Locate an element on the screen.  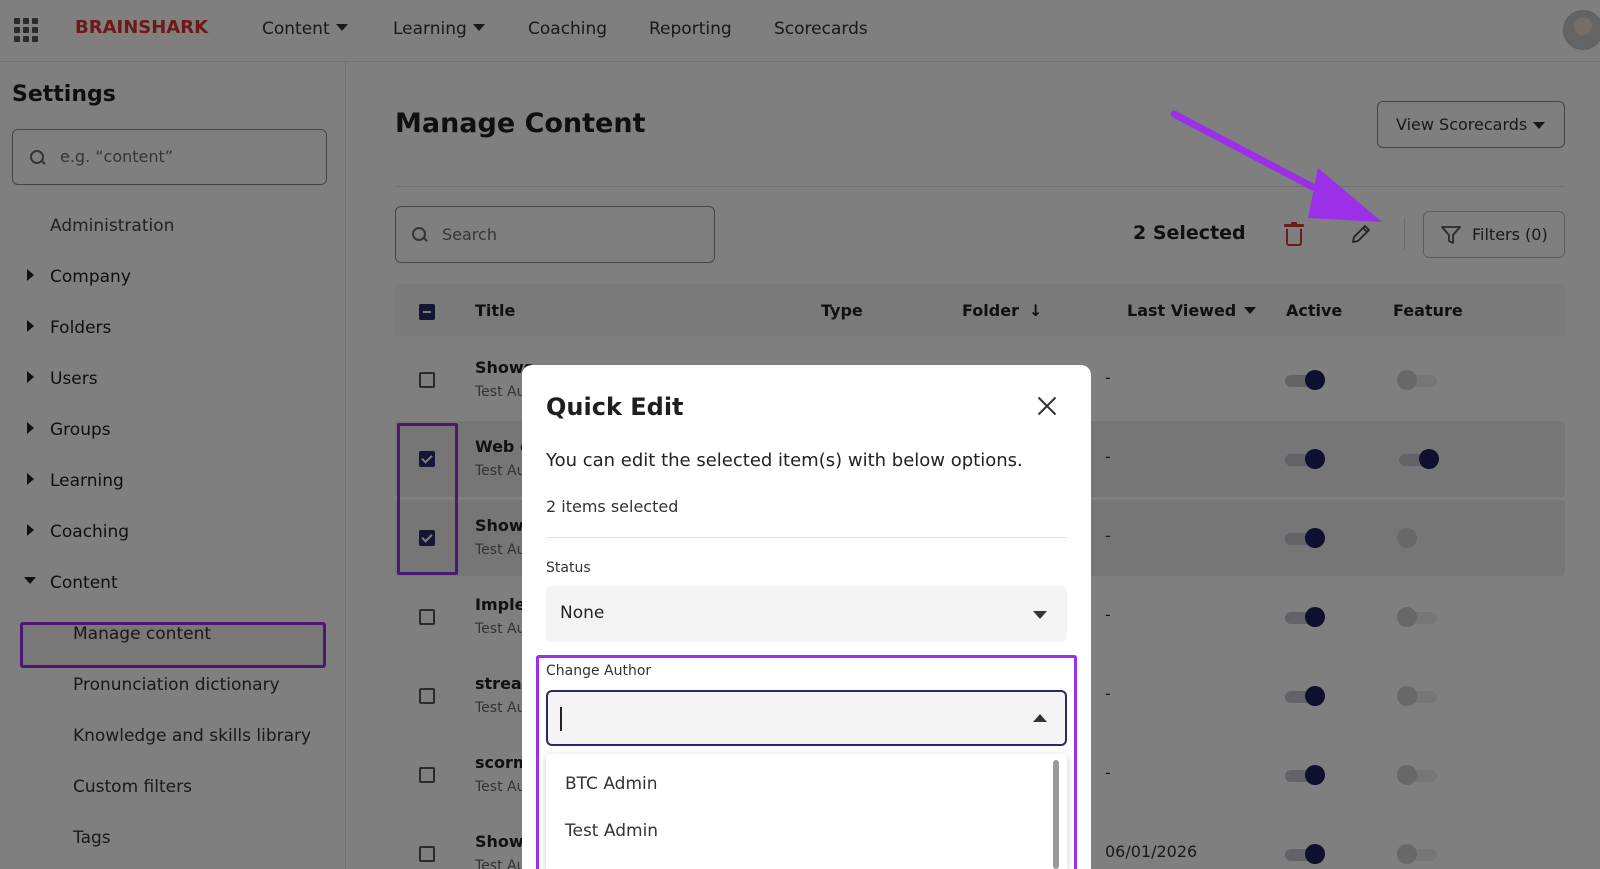
close-icon is located at coordinates (1047, 406).